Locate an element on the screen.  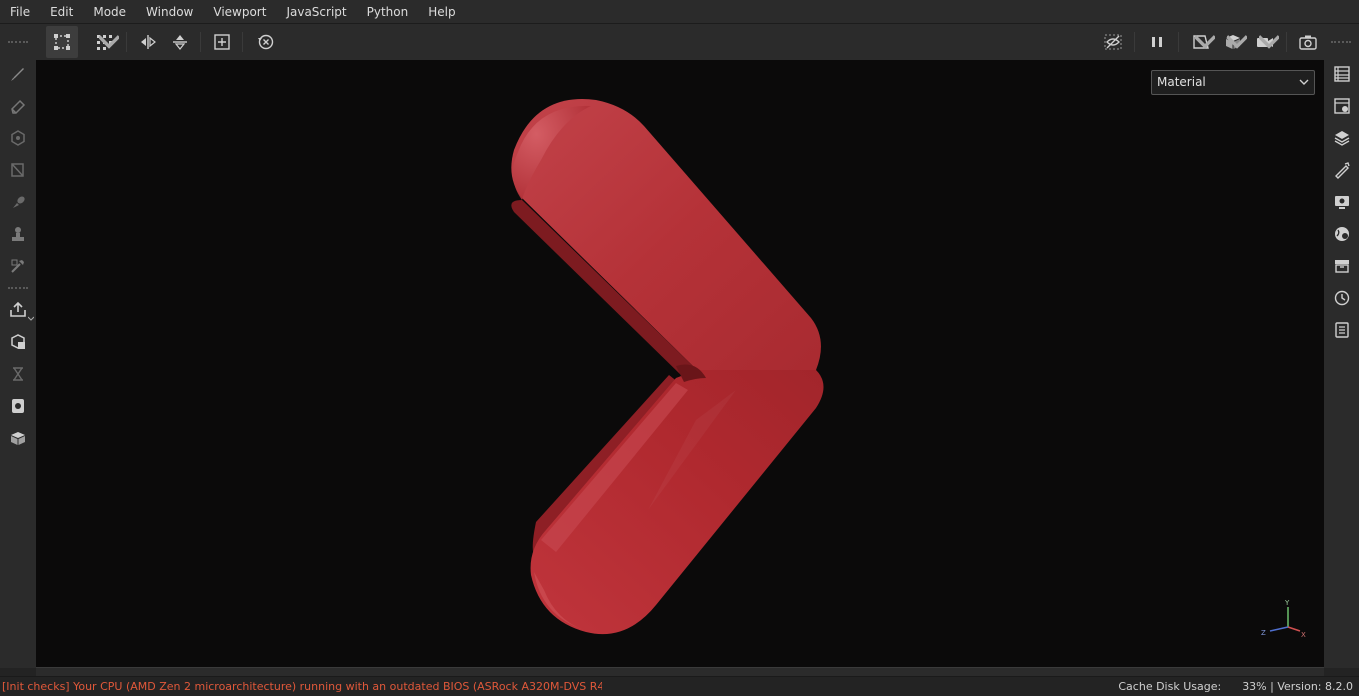
chevron-down-icon is located at coordinates (1304, 82).